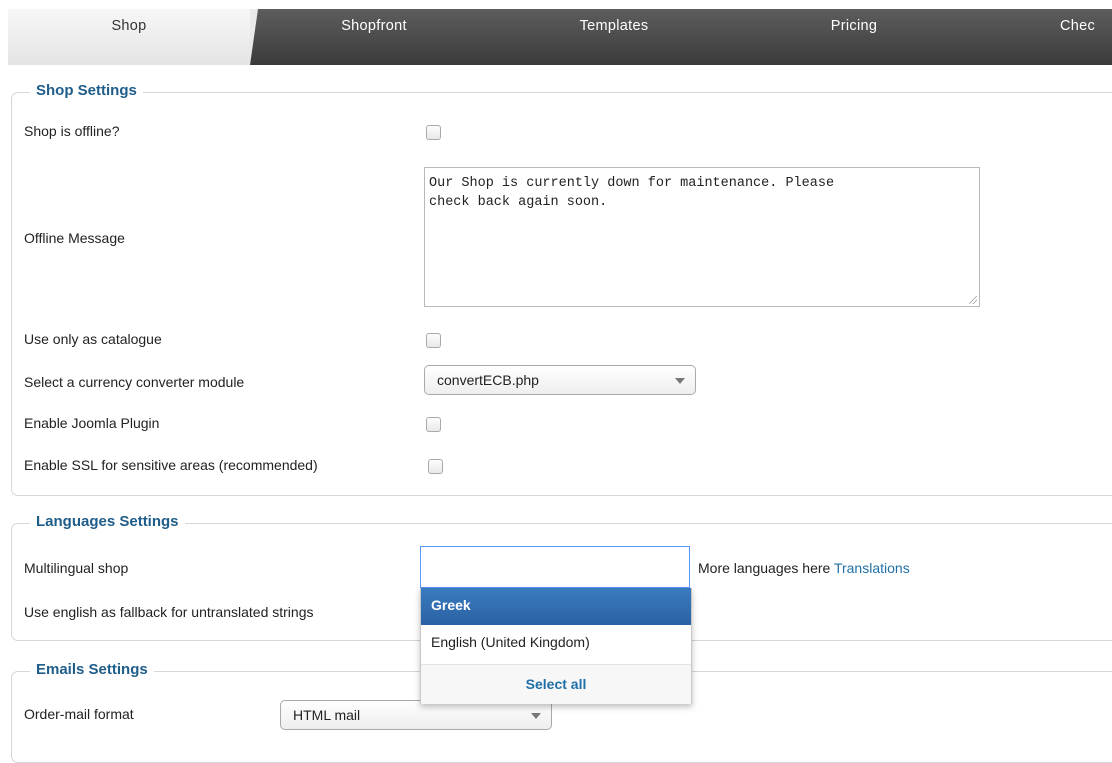  I want to click on translations-link: Translations, so click(872, 568).